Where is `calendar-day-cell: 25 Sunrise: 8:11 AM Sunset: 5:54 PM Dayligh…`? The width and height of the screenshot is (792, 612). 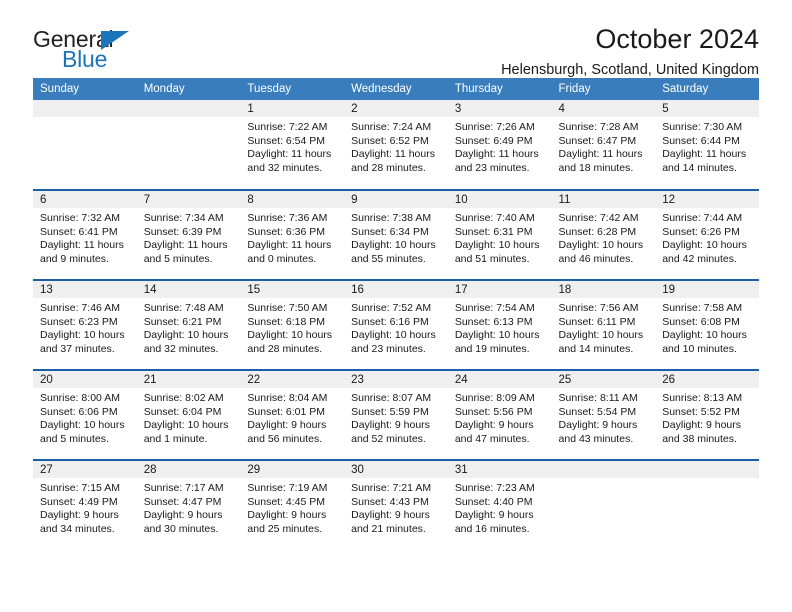 calendar-day-cell: 25 Sunrise: 8:11 AM Sunset: 5:54 PM Dayligh… is located at coordinates (603, 414).